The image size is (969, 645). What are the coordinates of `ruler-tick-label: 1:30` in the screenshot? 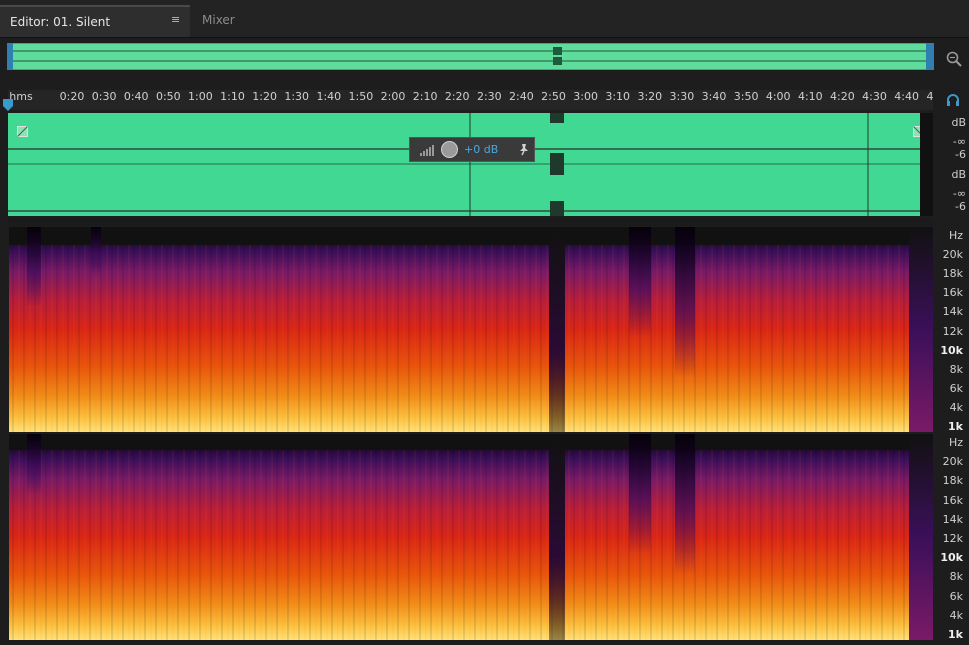 It's located at (297, 96).